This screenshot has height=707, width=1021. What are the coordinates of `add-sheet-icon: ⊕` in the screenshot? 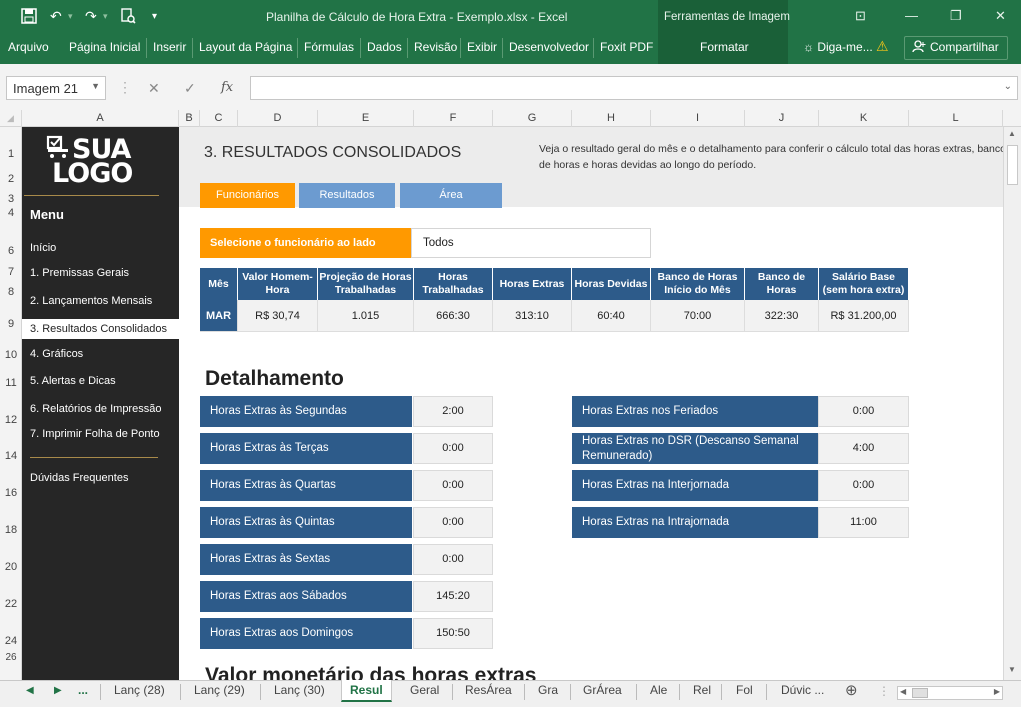 It's located at (851, 690).